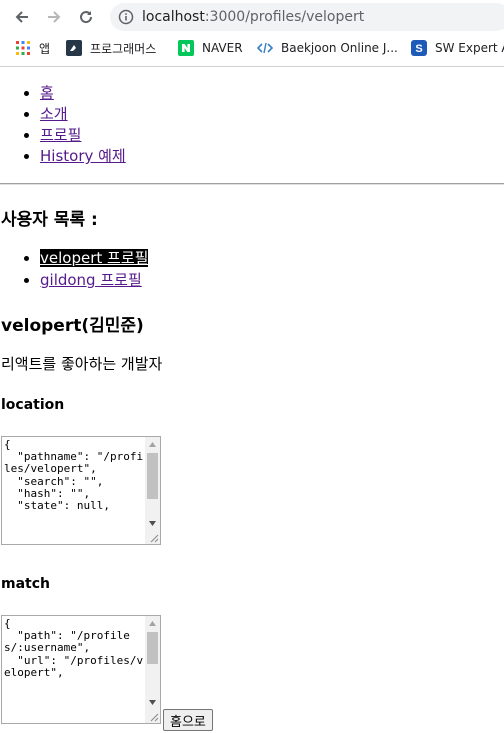 The image size is (504, 733). I want to click on menu-item-home: 홈, so click(83, 93).